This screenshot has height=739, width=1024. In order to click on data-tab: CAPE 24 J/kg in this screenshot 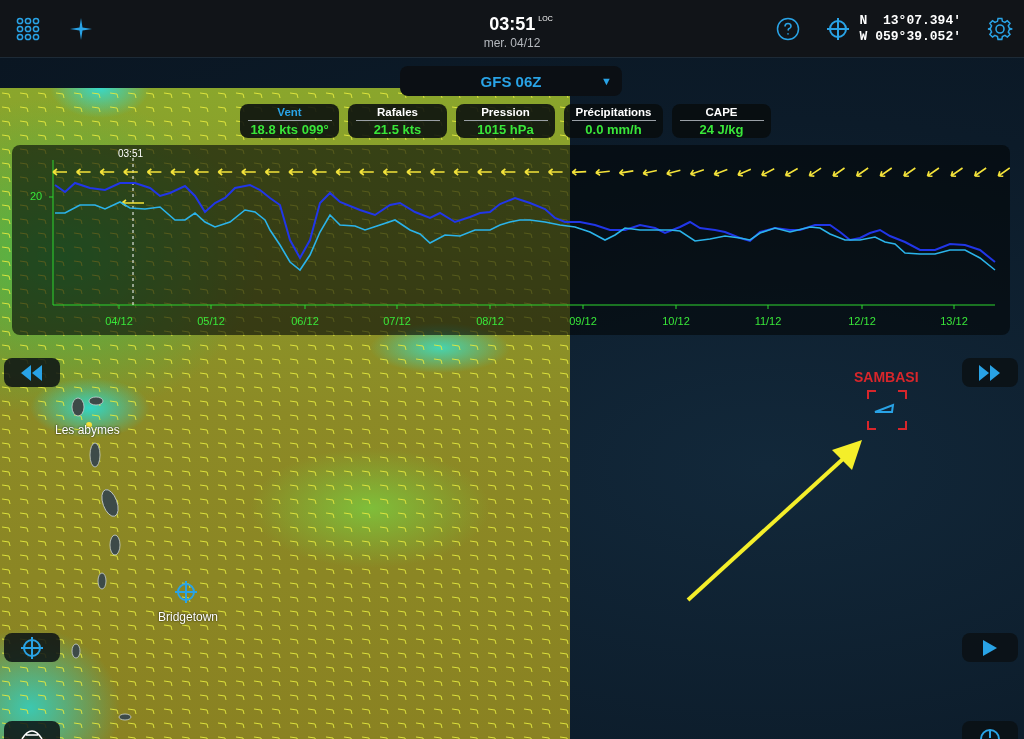, I will do `click(721, 121)`.